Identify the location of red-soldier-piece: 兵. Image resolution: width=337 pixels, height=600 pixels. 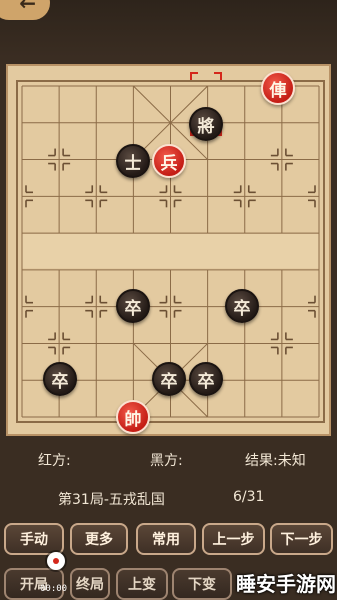
(169, 161).